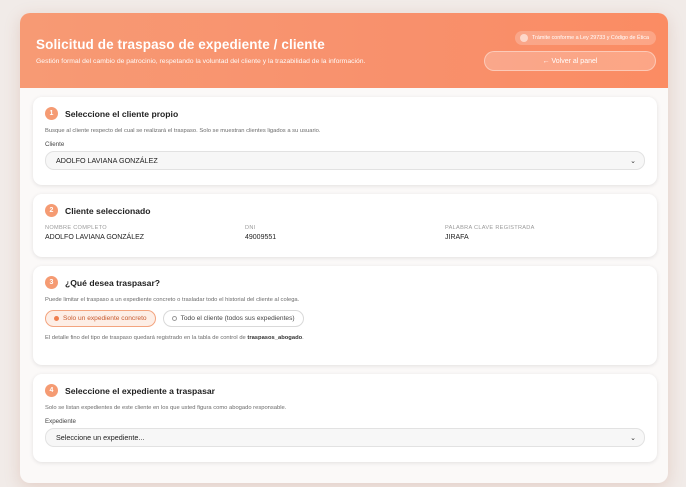 This screenshot has width=686, height=487. I want to click on radio-selected-icon, so click(56, 318).